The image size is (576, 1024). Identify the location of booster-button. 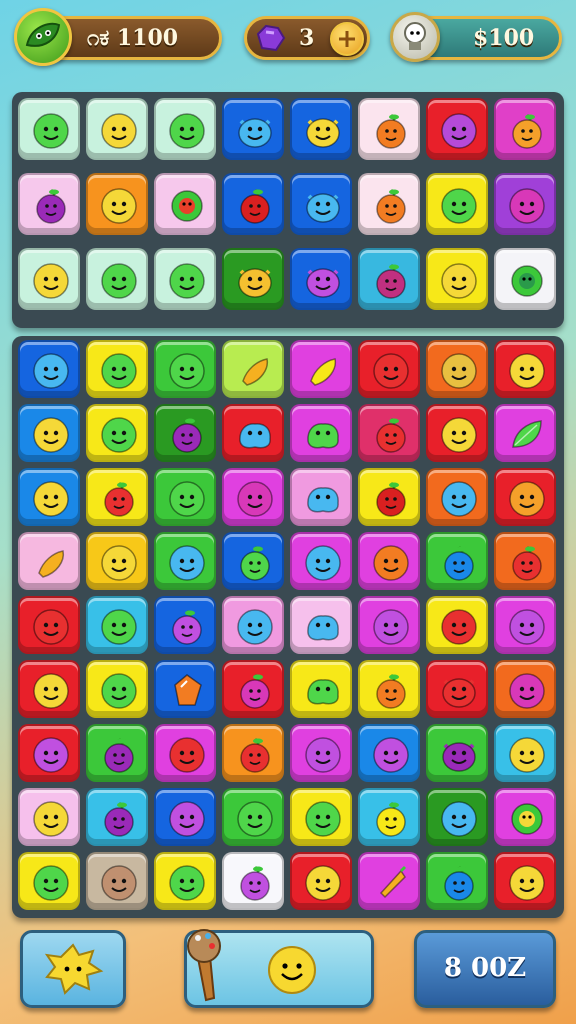
(73, 969).